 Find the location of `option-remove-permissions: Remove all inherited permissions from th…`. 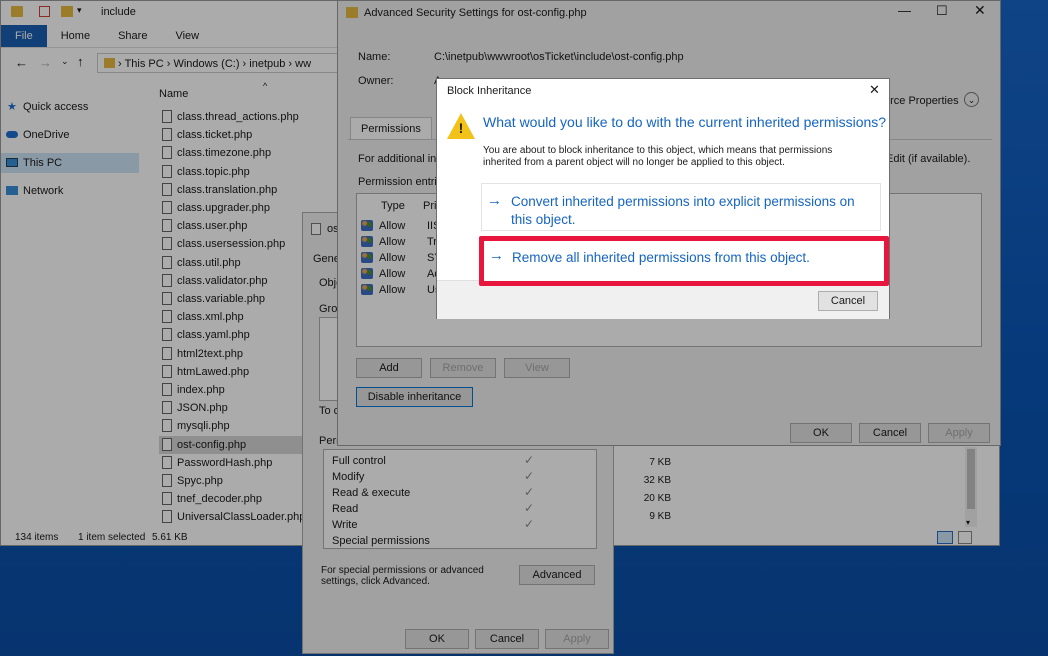

option-remove-permissions: Remove all inherited permissions from th… is located at coordinates (692, 258).